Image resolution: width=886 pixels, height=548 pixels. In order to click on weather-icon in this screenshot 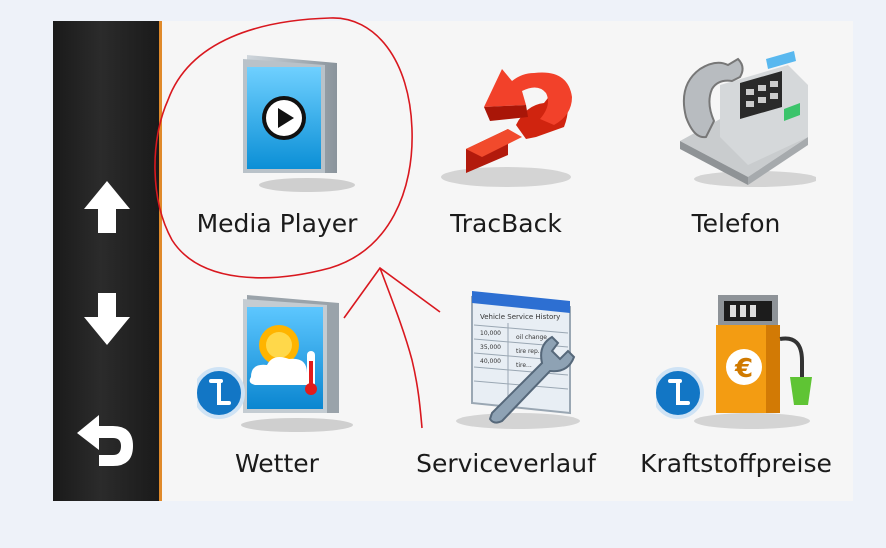, I will do `click(275, 363)`.